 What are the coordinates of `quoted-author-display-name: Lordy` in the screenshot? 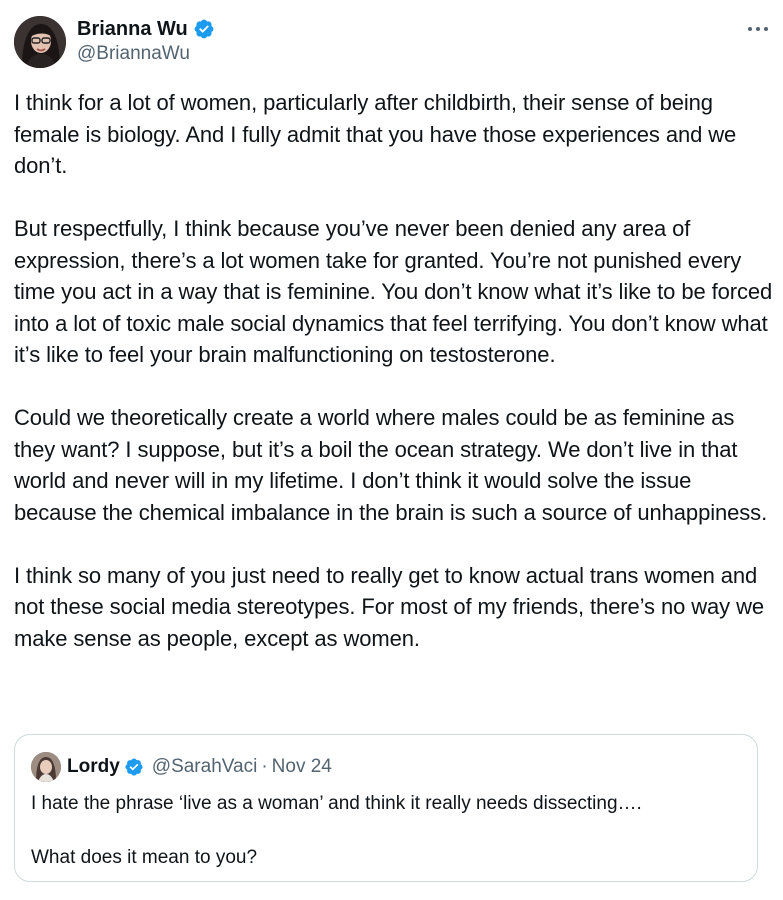 It's located at (93, 767).